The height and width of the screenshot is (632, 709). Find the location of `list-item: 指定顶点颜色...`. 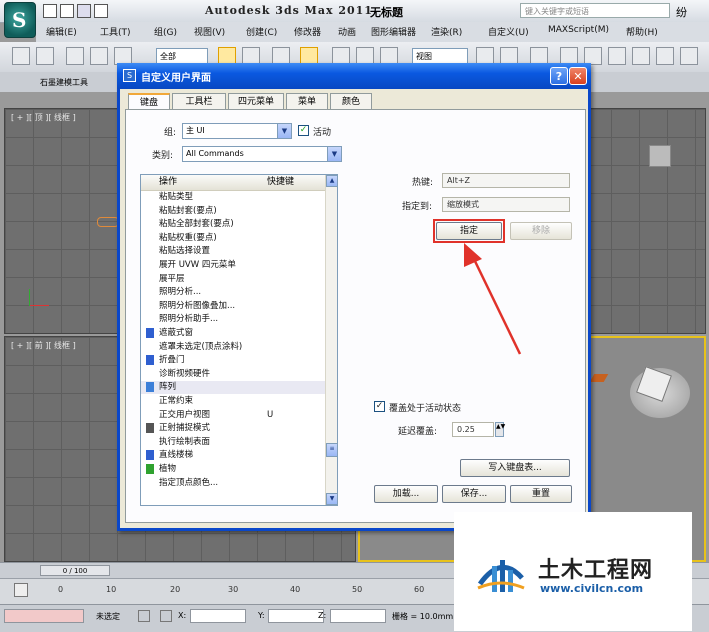

list-item: 指定顶点颜色... is located at coordinates (233, 483).